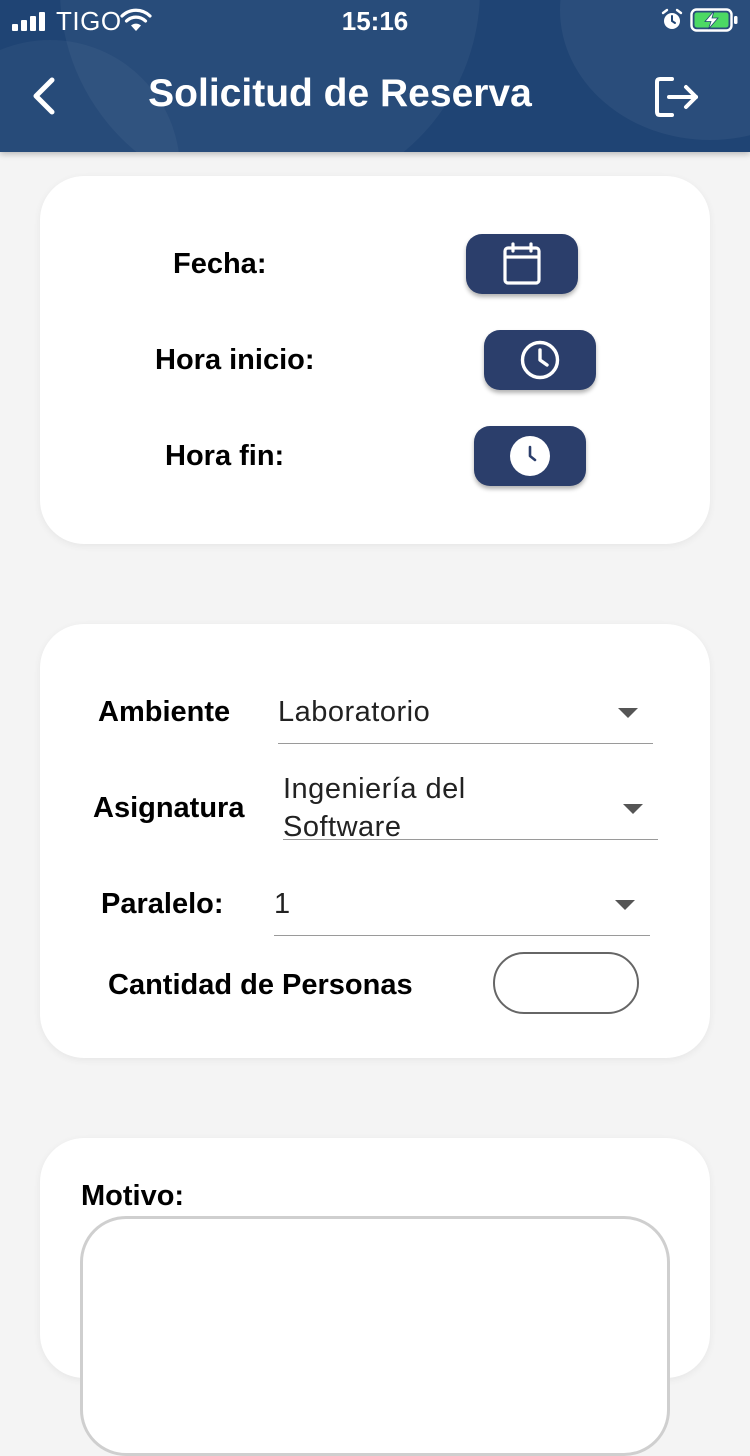 This screenshot has height=1456, width=750. What do you see at coordinates (164, 712) in the screenshot?
I see `room-label: Ambiente` at bounding box center [164, 712].